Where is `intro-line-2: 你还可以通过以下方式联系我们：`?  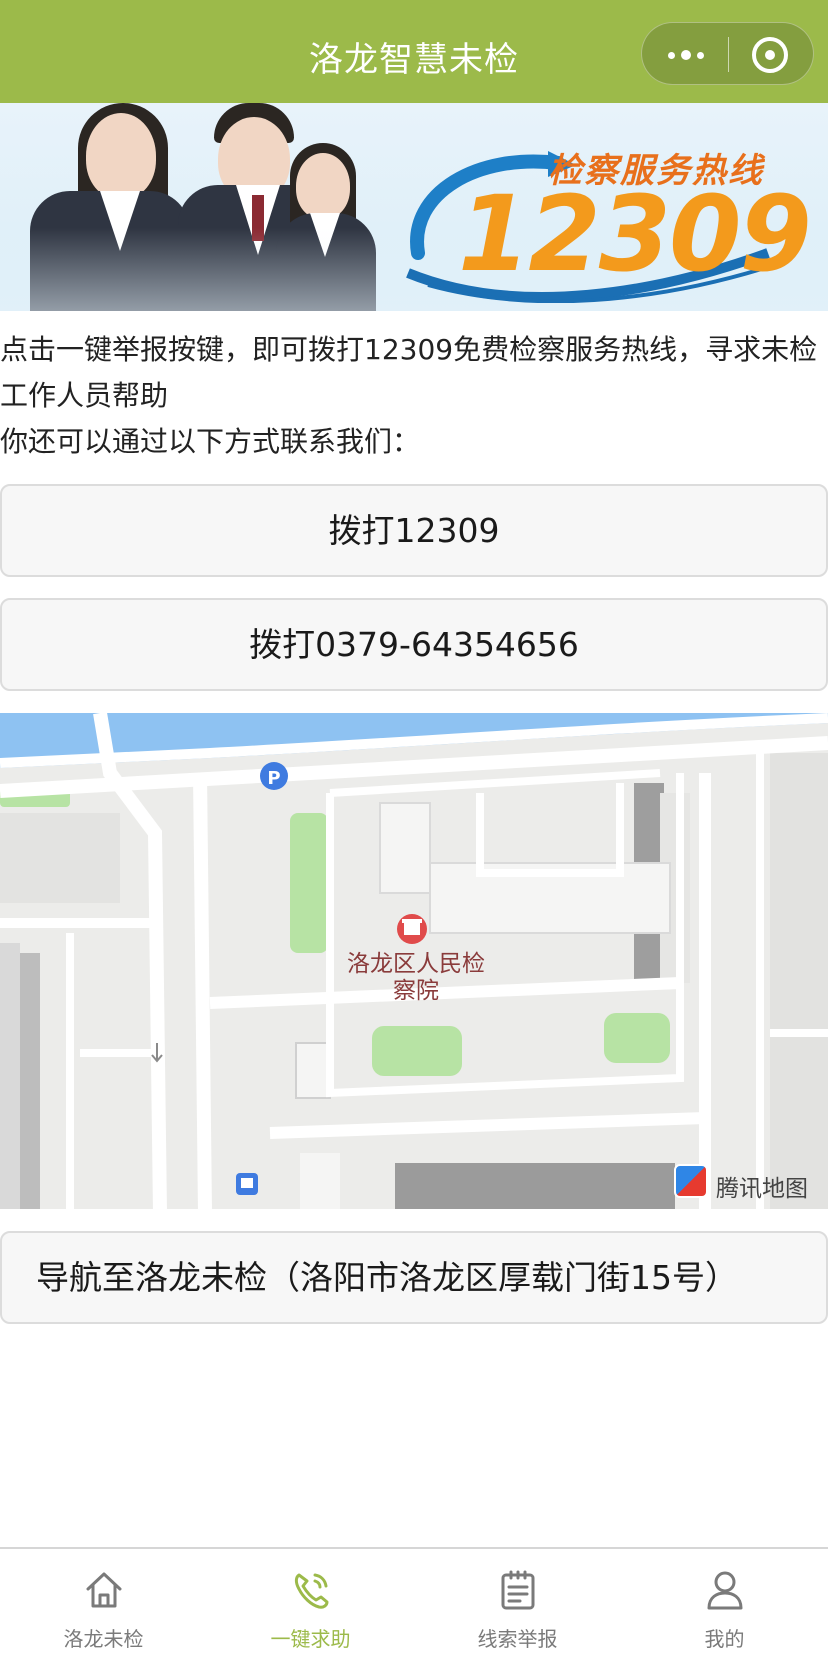 intro-line-2: 你还可以通过以下方式联系我们： is located at coordinates (210, 441).